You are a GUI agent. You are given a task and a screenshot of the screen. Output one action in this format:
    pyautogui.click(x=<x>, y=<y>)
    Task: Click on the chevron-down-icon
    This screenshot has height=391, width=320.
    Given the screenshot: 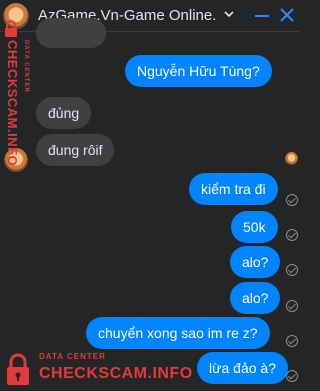 What is the action you would take?
    pyautogui.click(x=229, y=14)
    